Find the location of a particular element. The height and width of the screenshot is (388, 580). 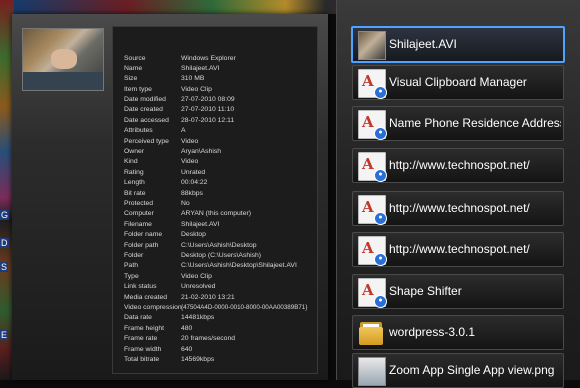

property-key: Bit rate is located at coordinates (135, 193).